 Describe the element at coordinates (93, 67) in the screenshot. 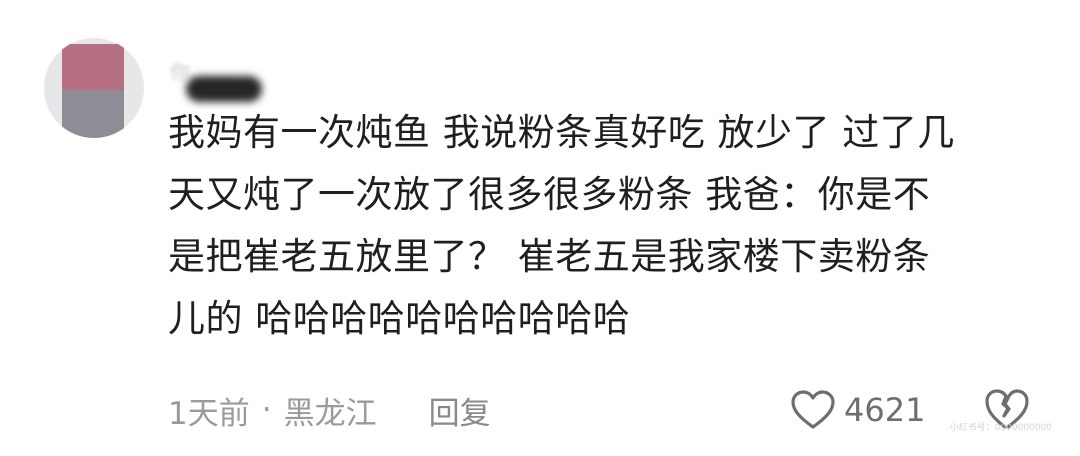

I see `avatar-image-top` at that location.